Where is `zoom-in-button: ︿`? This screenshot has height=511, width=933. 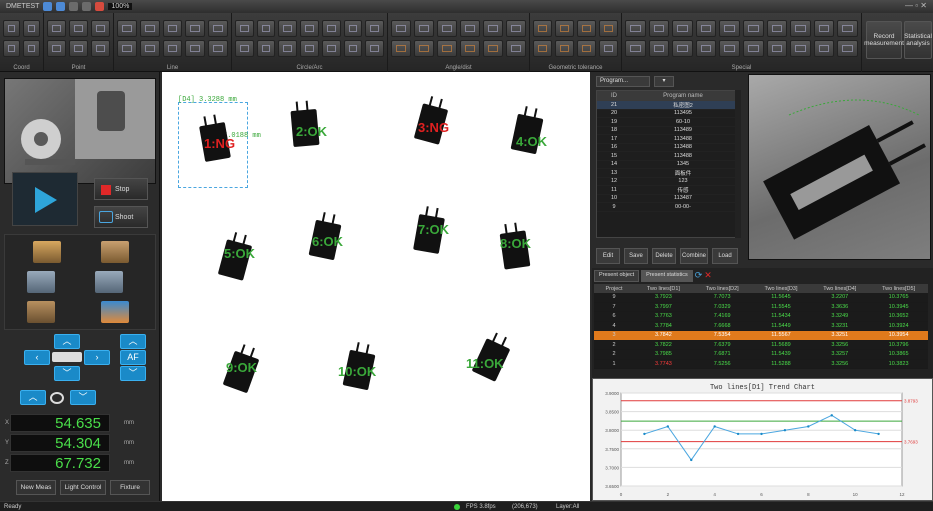
zoom-in-button: ︿ is located at coordinates (33, 397).